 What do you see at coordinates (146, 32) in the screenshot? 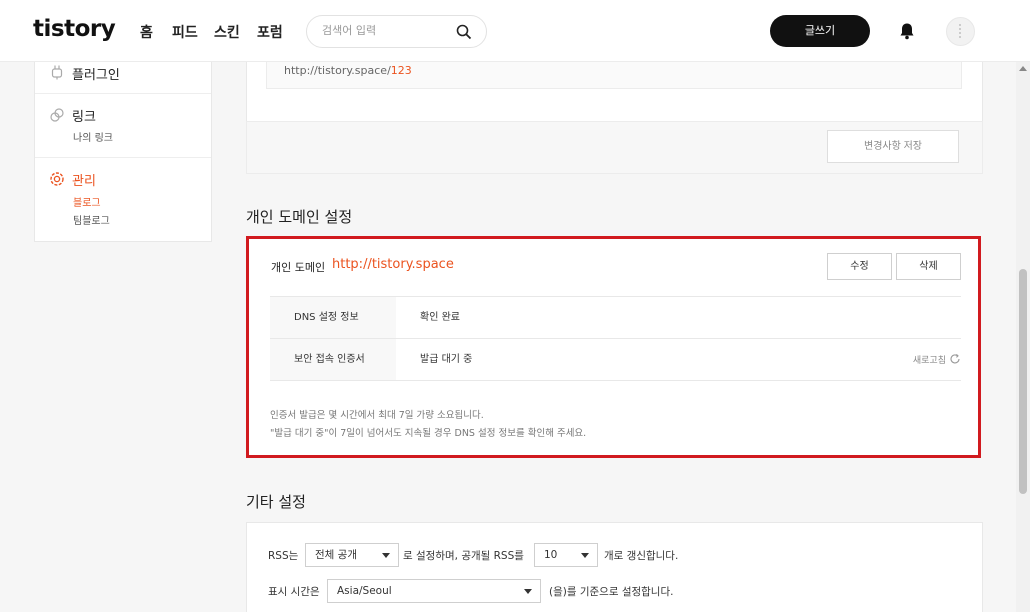
I see `nav-home: 홈` at bounding box center [146, 32].